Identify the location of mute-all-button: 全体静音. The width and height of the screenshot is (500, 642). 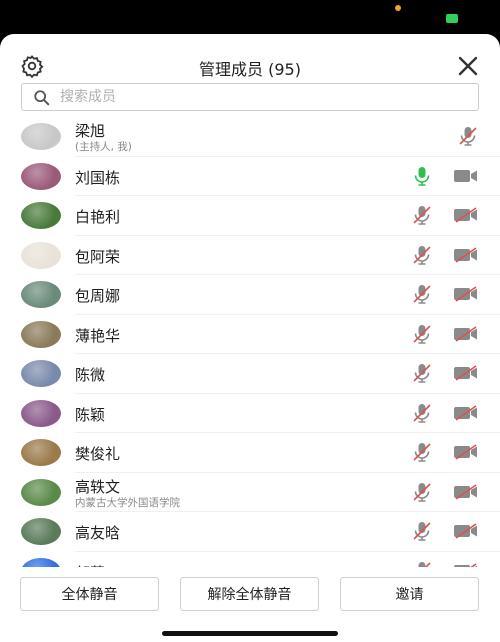
(89, 594).